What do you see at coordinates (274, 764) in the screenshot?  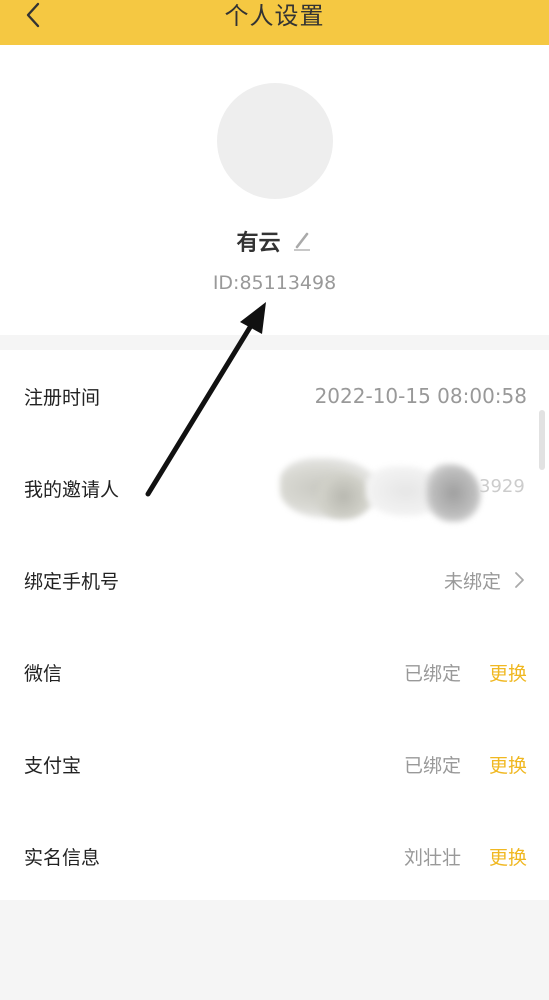 I see `alipay-row: 支付宝 已绑定 更换` at bounding box center [274, 764].